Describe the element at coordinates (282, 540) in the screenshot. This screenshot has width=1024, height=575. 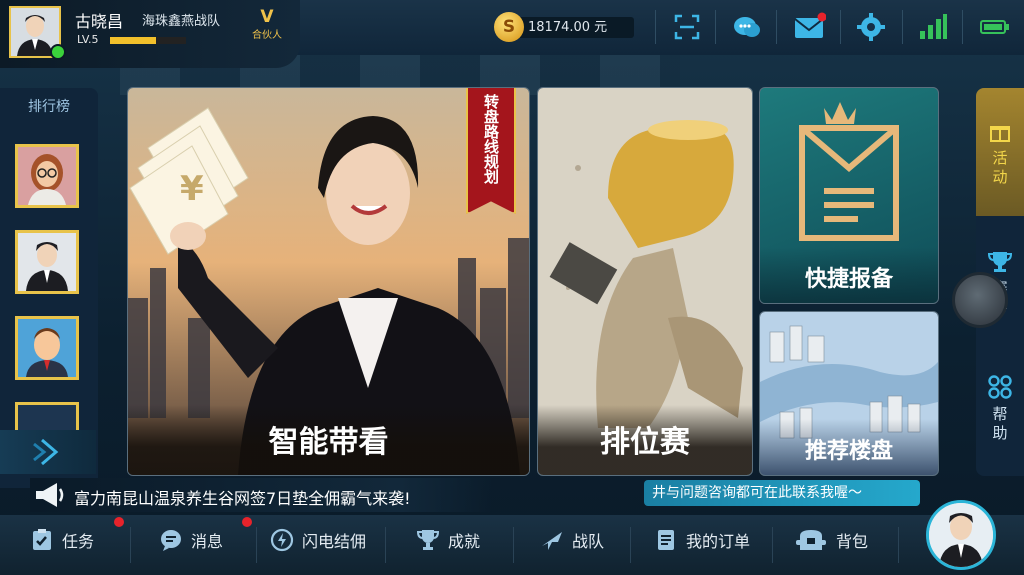
I see `lightning-coin-icon` at that location.